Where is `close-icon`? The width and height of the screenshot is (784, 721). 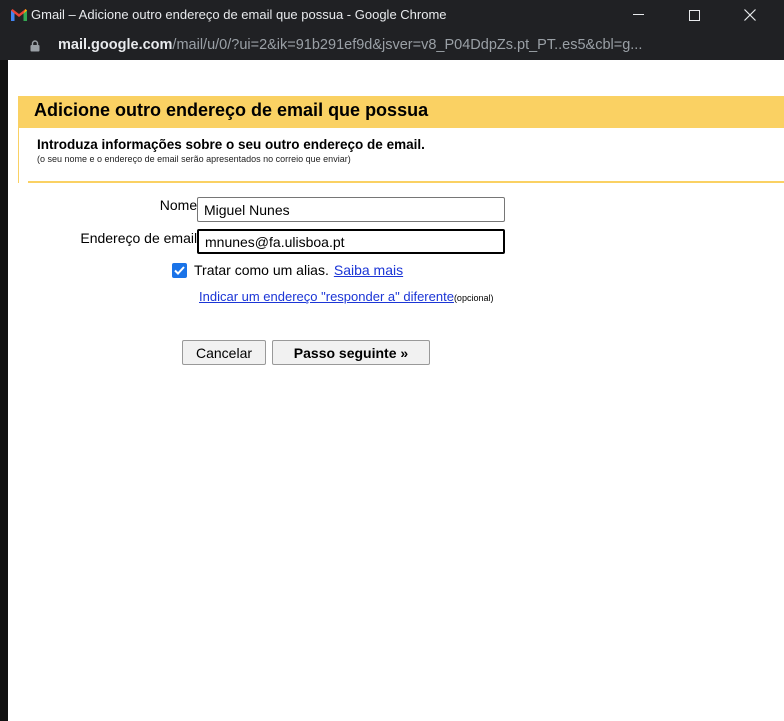 close-icon is located at coordinates (750, 15).